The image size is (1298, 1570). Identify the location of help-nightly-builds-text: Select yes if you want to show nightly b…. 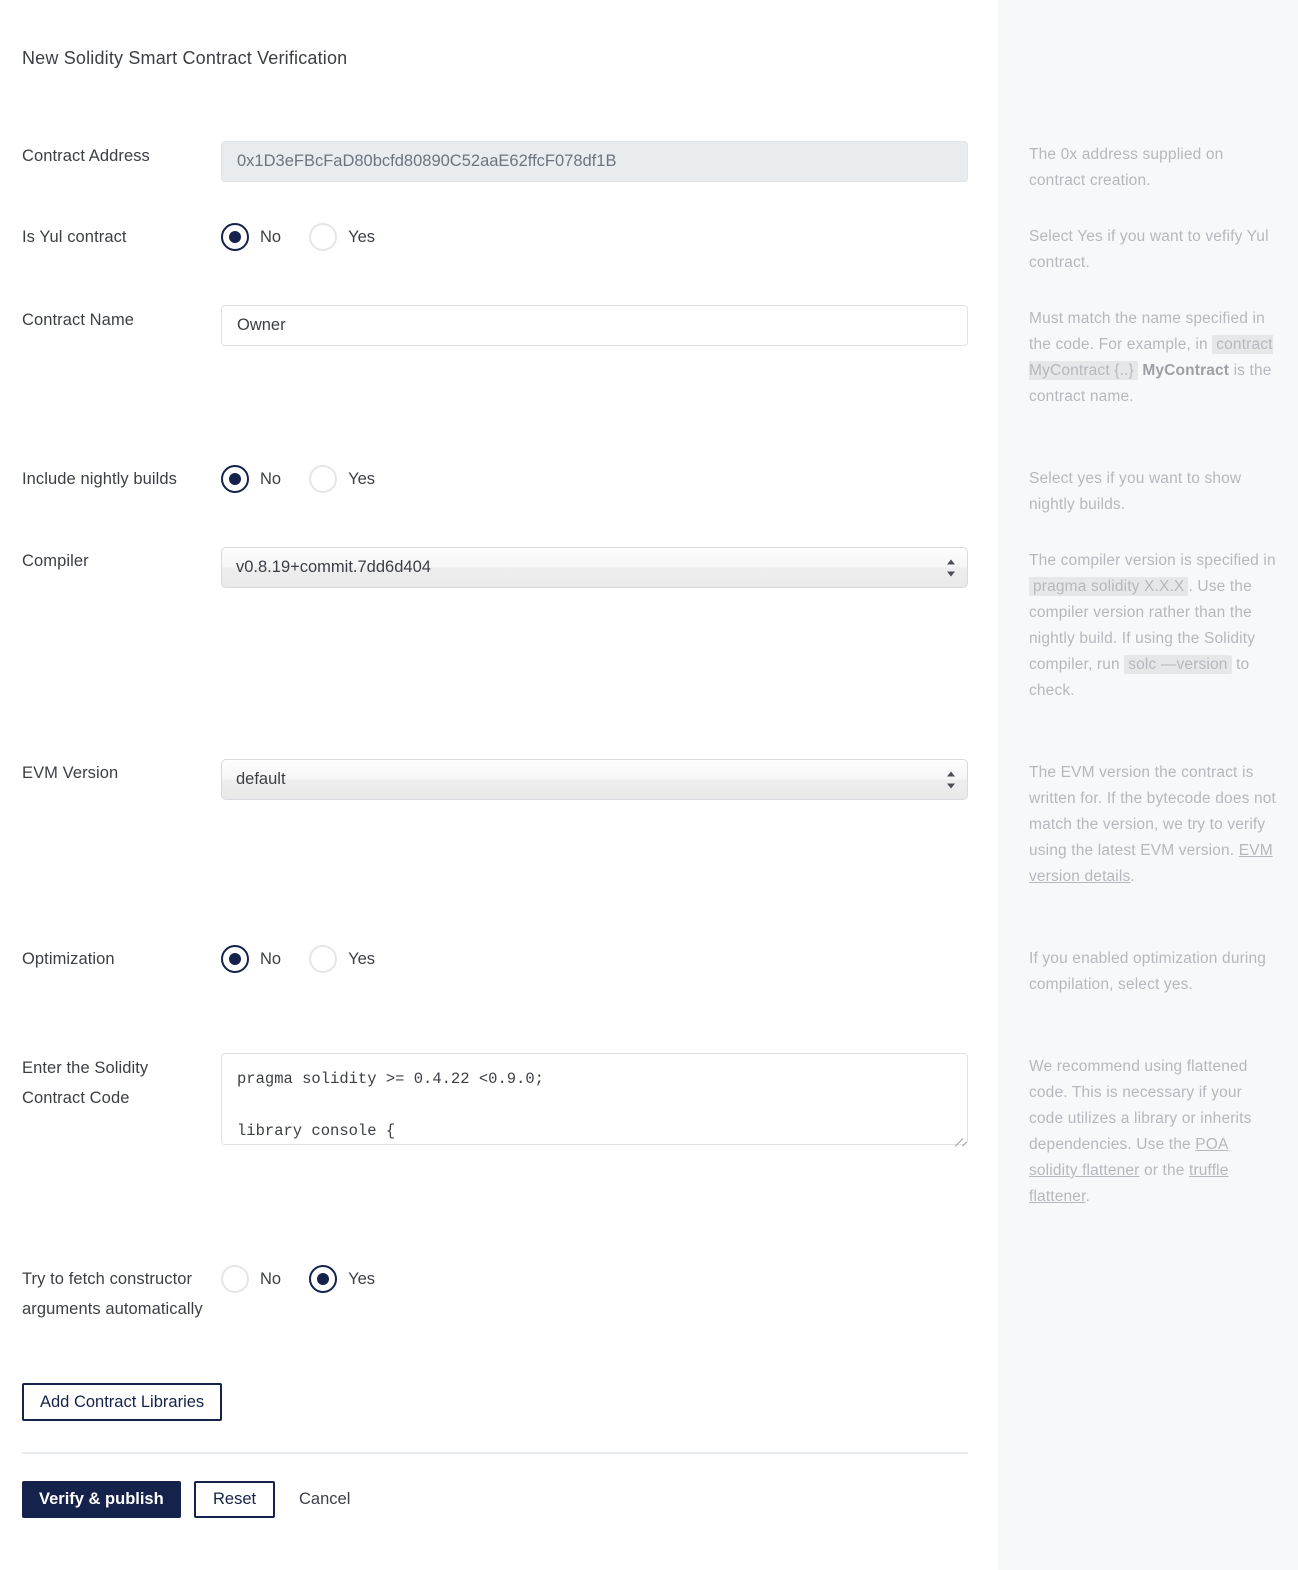
(1135, 491).